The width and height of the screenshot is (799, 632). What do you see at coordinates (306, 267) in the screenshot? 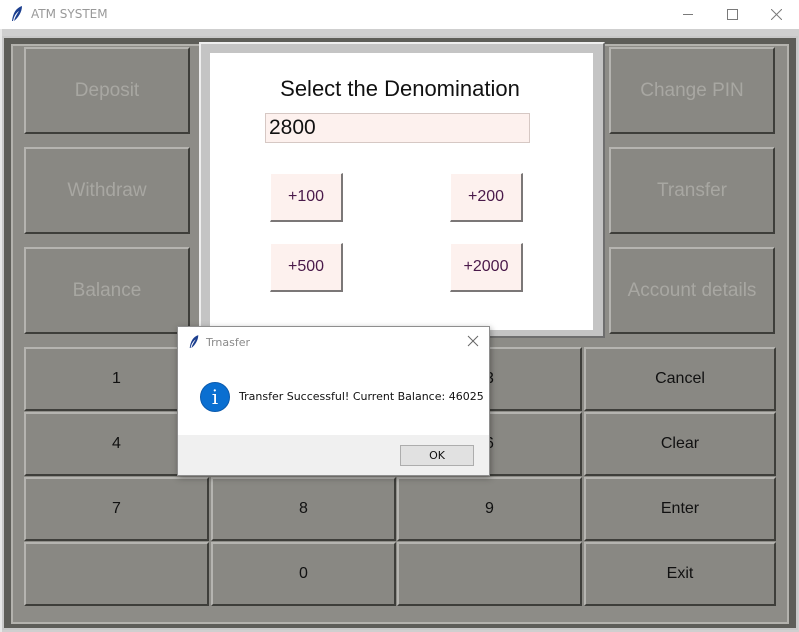
I see `denom-500-button: +500` at bounding box center [306, 267].